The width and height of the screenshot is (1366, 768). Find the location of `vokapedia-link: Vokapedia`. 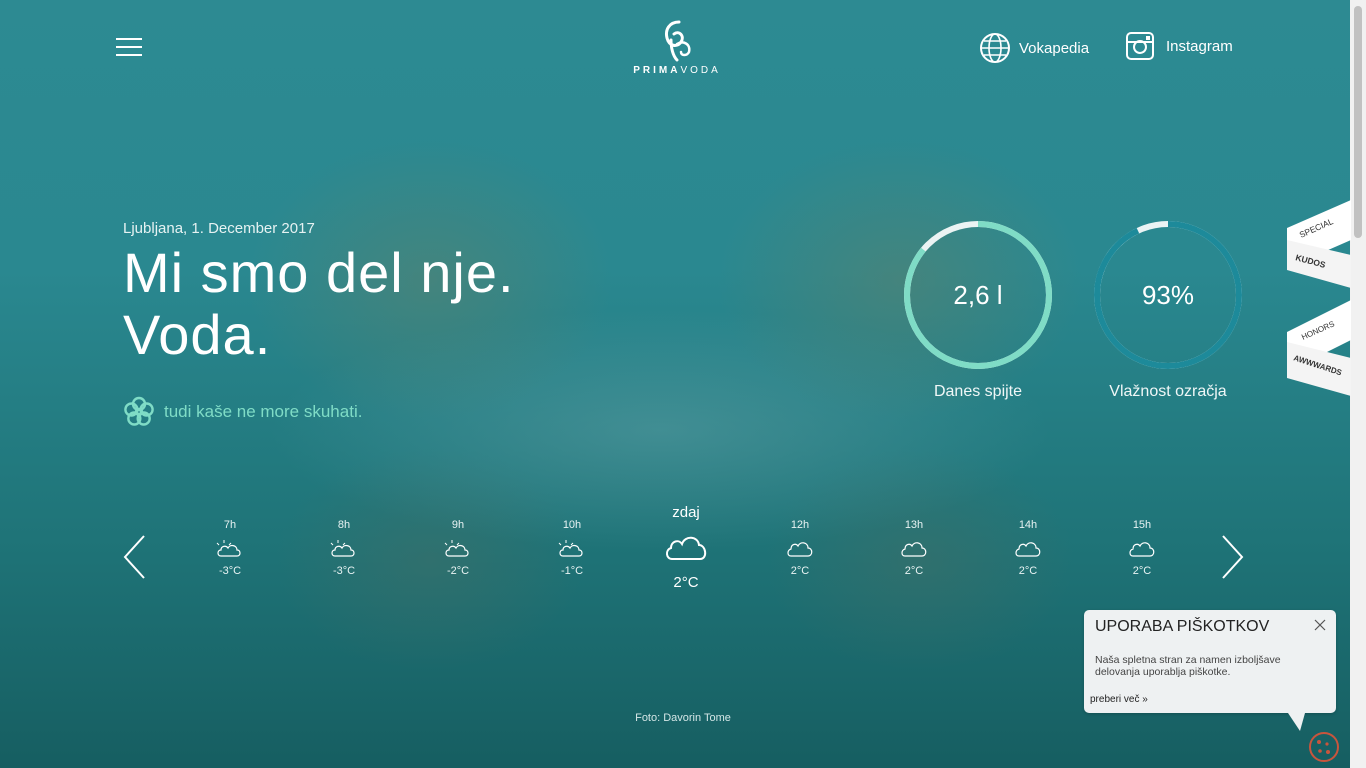

vokapedia-link: Vokapedia is located at coordinates (1034, 48).